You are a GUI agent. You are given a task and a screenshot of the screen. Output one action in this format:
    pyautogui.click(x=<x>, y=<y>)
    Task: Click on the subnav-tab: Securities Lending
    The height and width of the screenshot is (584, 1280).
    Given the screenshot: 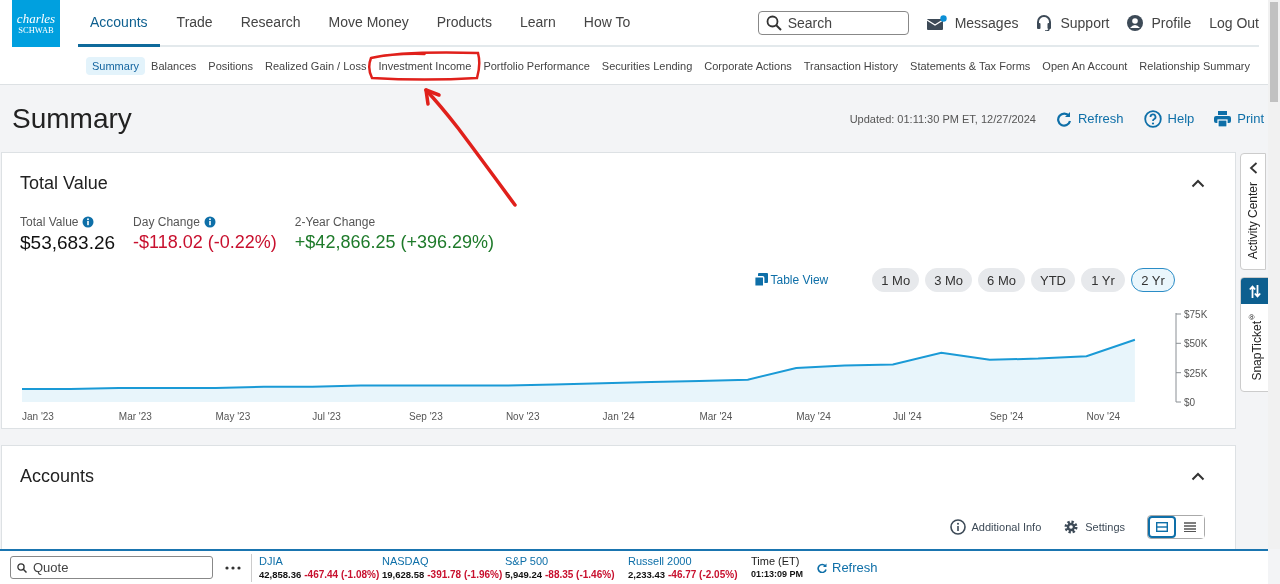 What is the action you would take?
    pyautogui.click(x=647, y=65)
    